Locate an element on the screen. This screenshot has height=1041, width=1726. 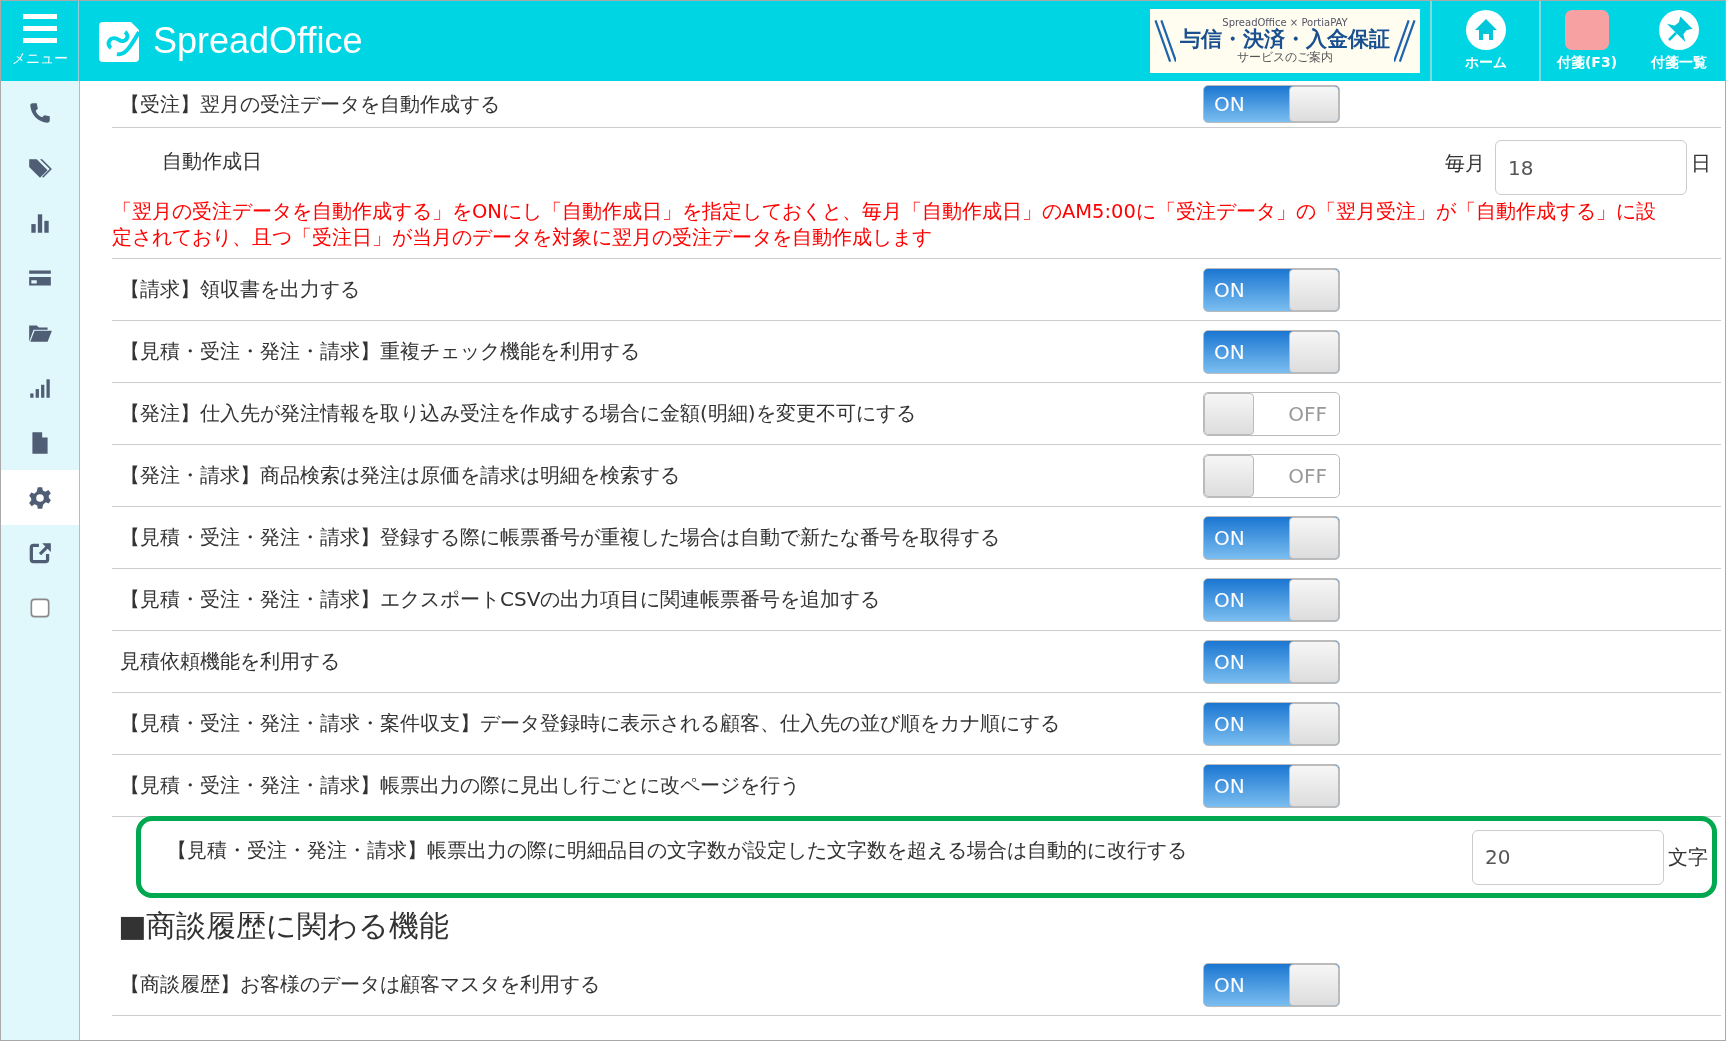
note-text: 「翌月の受注データを自動作成する」をONにし「自動作成日」を指定しておくと、毎月「自動作成日」のAM5:00に「受注データ」の「翌月受注」が「自動作成する」に設定されており、且つ「受注日」が当月のデータを対象に翌月の受注データを自動作成します is located at coordinates (884, 224).